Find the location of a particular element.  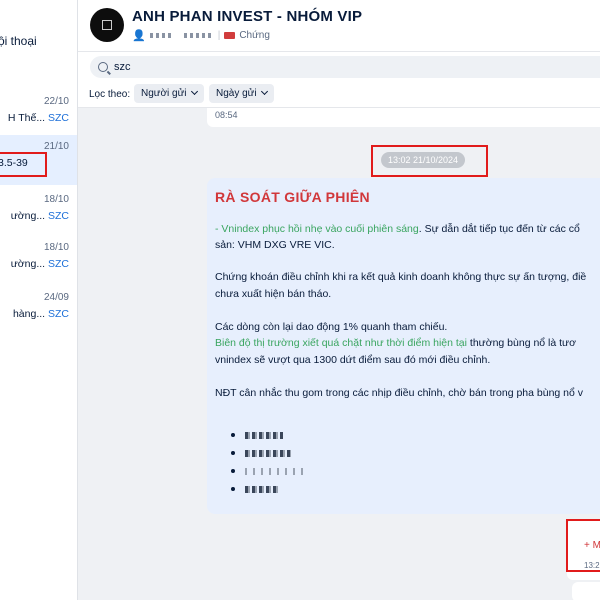

sender-filter-dropdown: Người gửi is located at coordinates (169, 93).